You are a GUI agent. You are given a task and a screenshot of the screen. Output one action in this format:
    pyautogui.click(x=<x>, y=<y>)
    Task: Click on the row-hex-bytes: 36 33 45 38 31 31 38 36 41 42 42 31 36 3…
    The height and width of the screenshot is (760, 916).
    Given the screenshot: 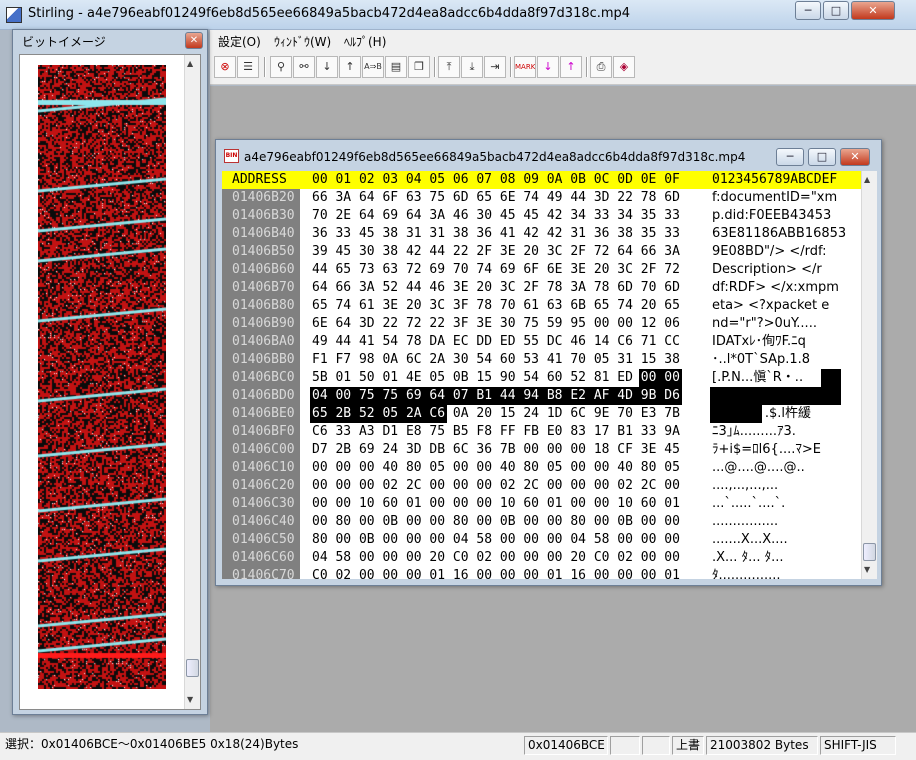 What is the action you would take?
    pyautogui.click(x=496, y=234)
    